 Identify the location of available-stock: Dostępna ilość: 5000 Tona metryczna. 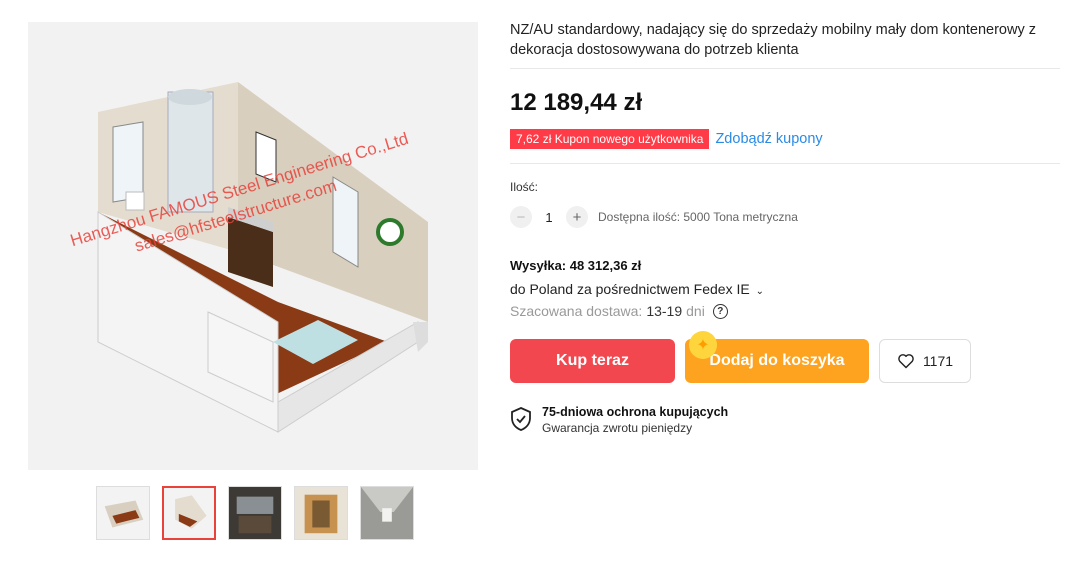
(698, 217).